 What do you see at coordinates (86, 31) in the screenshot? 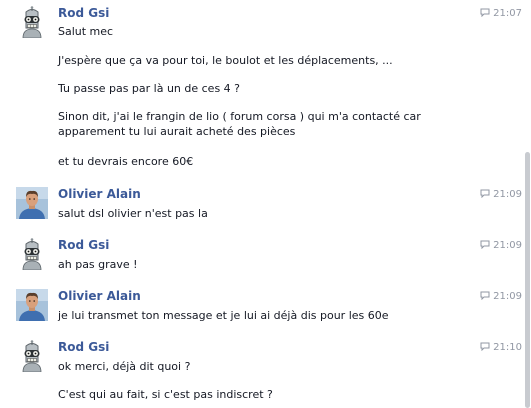
I see `message-text: Salut mec` at bounding box center [86, 31].